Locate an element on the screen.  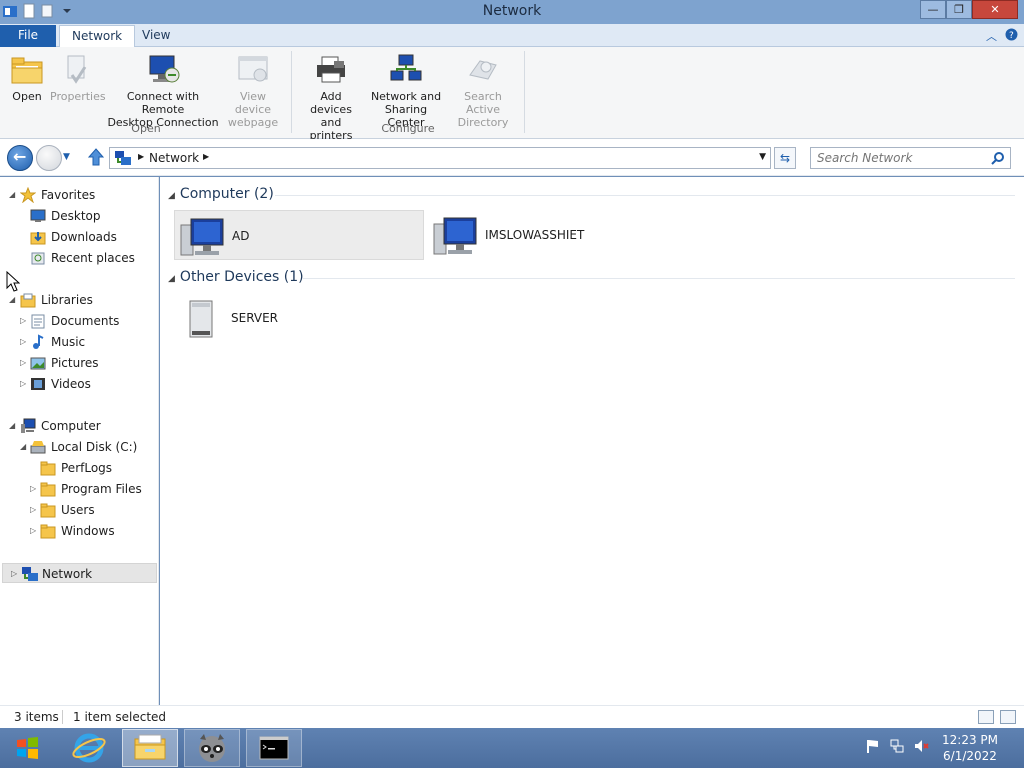
taskbar-internet-explorer is located at coordinates (89, 748).